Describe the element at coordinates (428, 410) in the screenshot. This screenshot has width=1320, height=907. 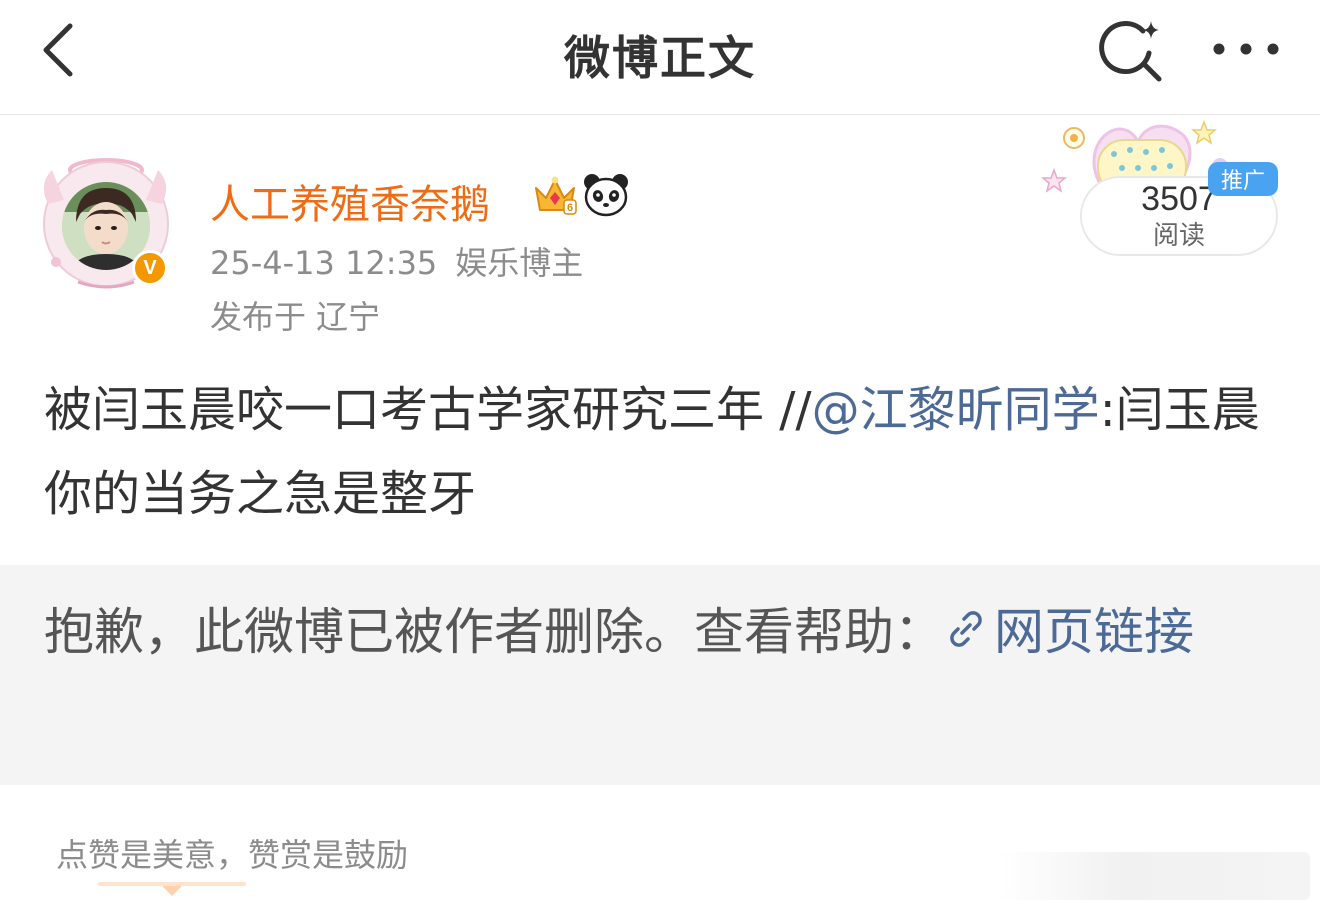
I see `post-text-prefix: 被闫玉晨咬一口考古学家研究三年 //` at that location.